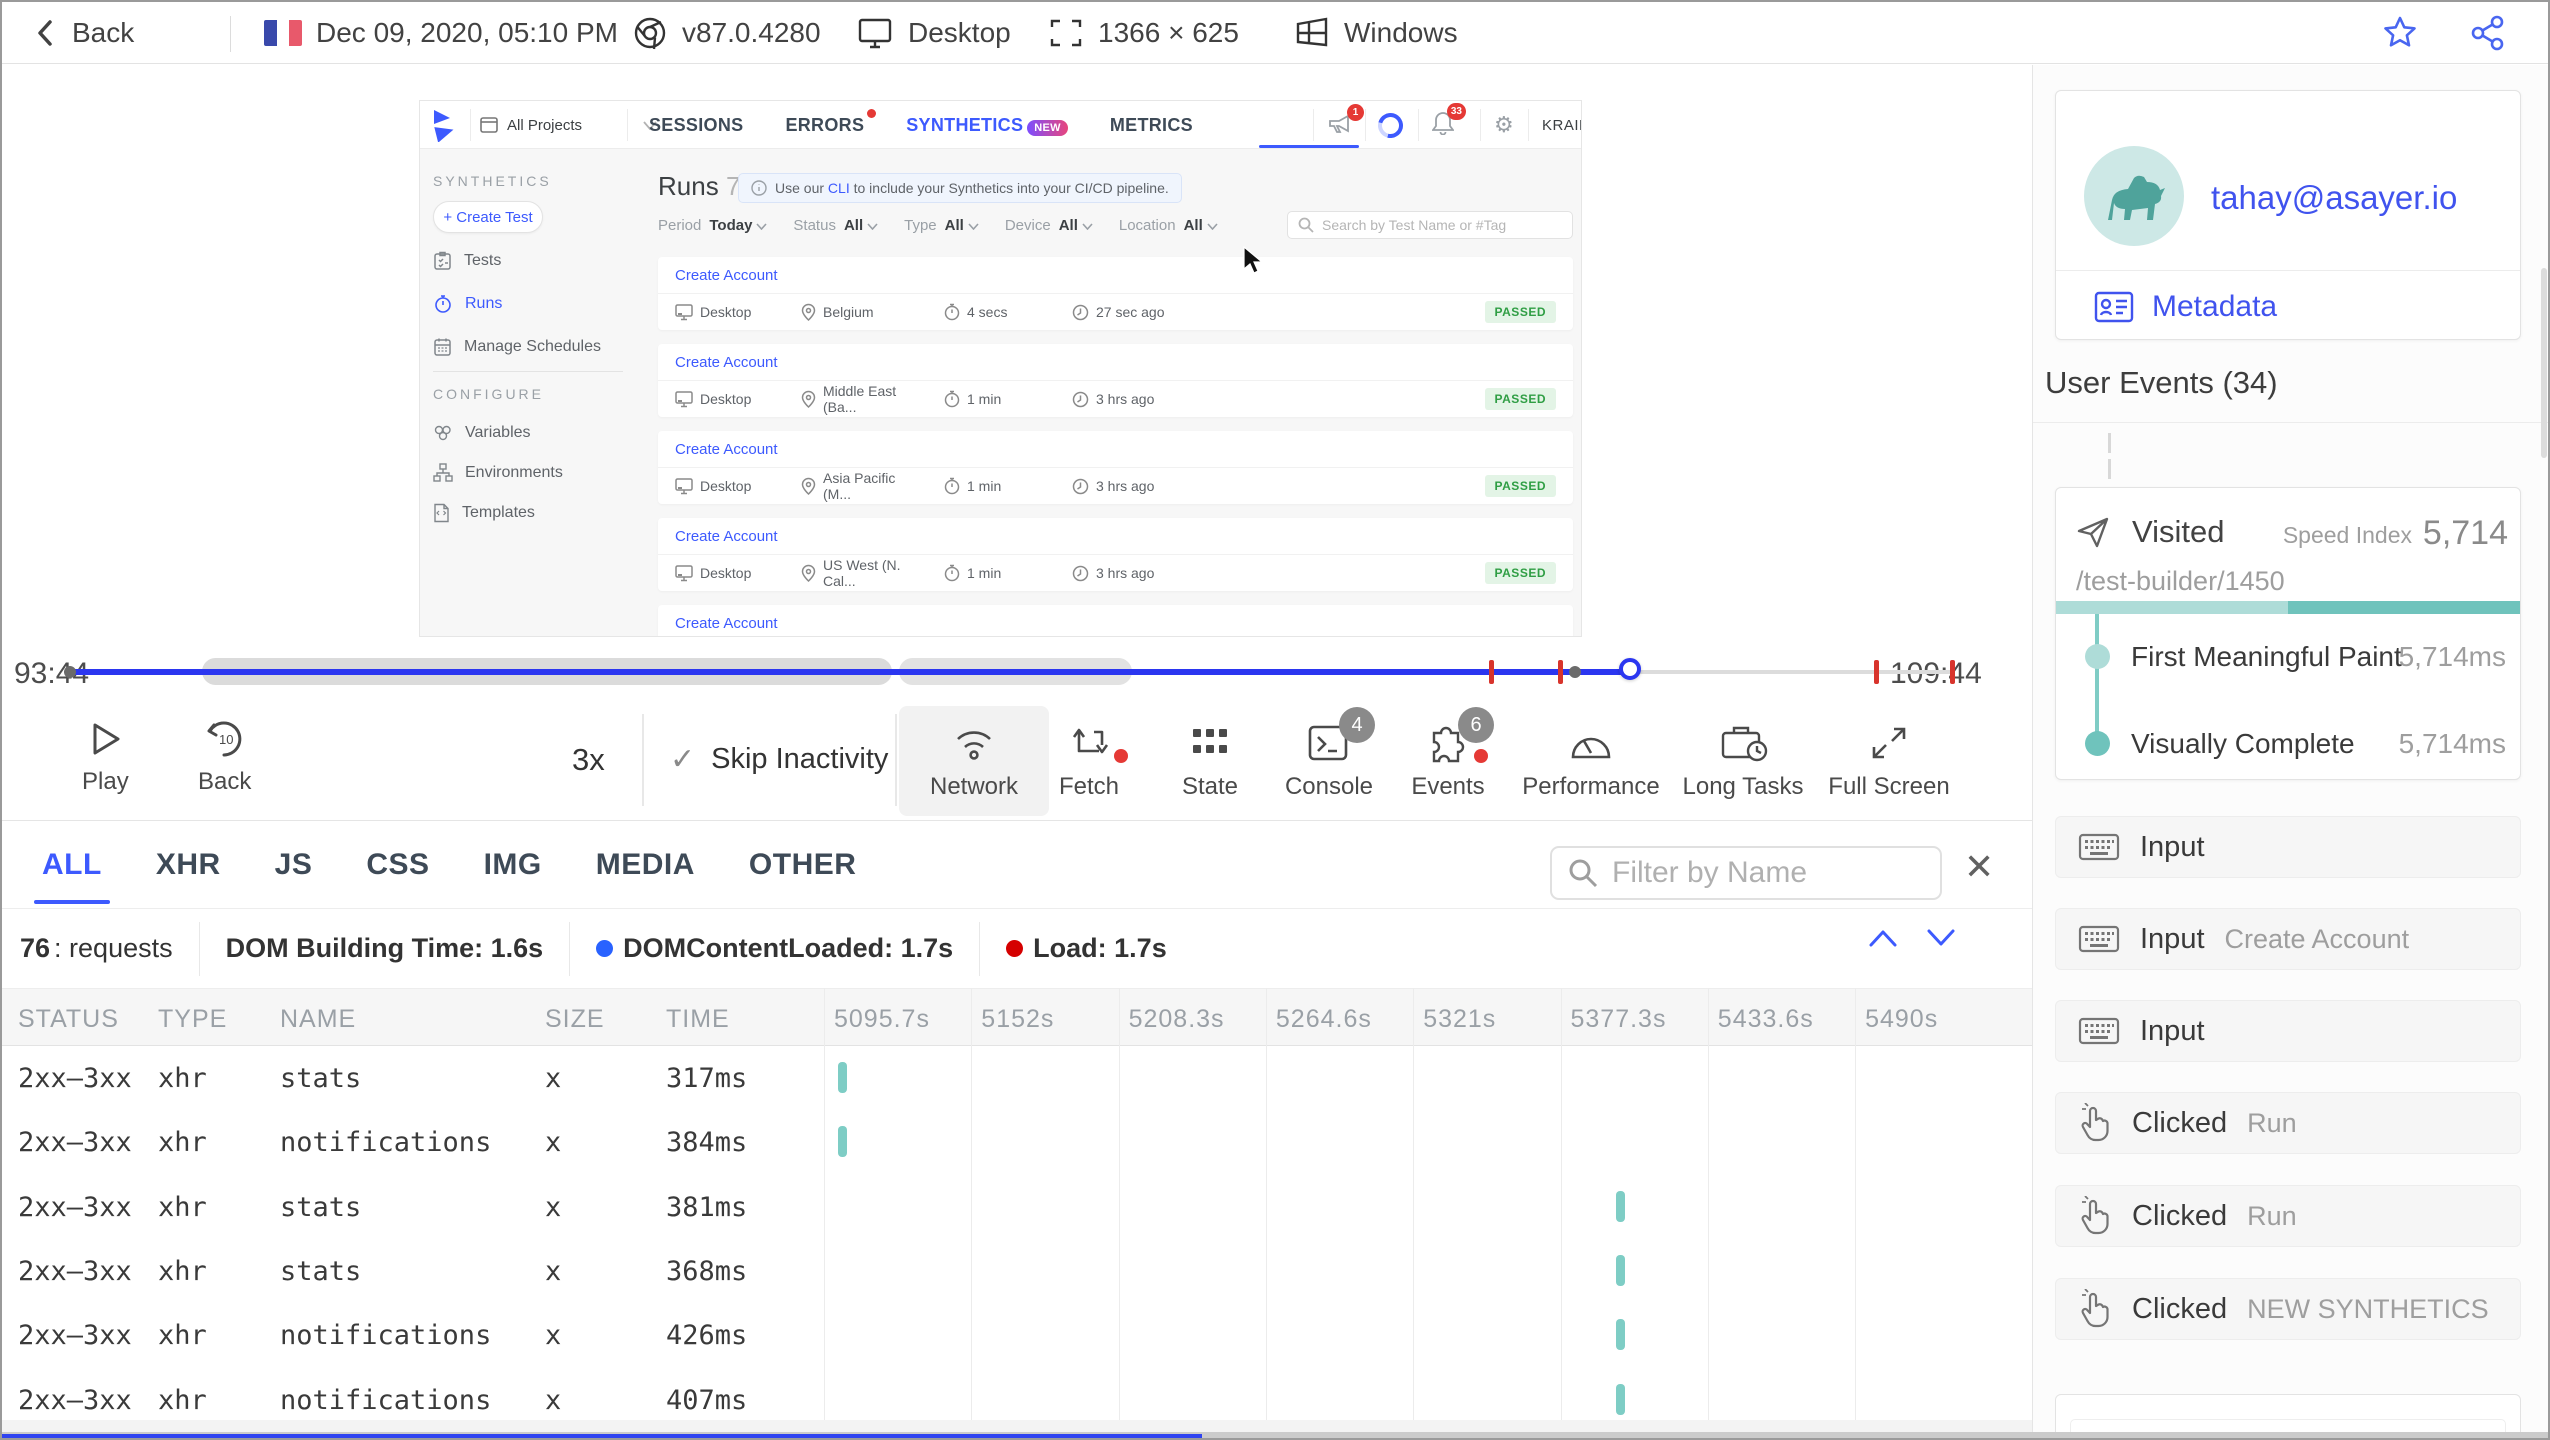 This screenshot has width=2550, height=1440. I want to click on column-header-size: SIZE, so click(575, 1019).